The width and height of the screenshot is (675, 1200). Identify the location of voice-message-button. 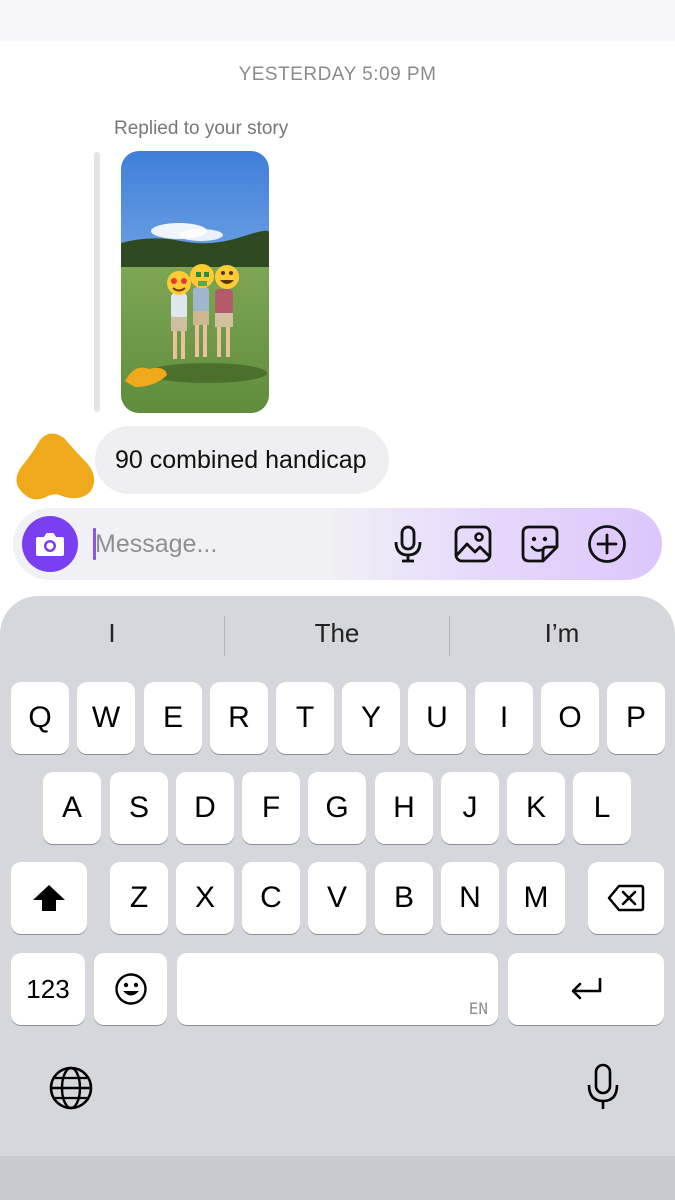
(408, 544).